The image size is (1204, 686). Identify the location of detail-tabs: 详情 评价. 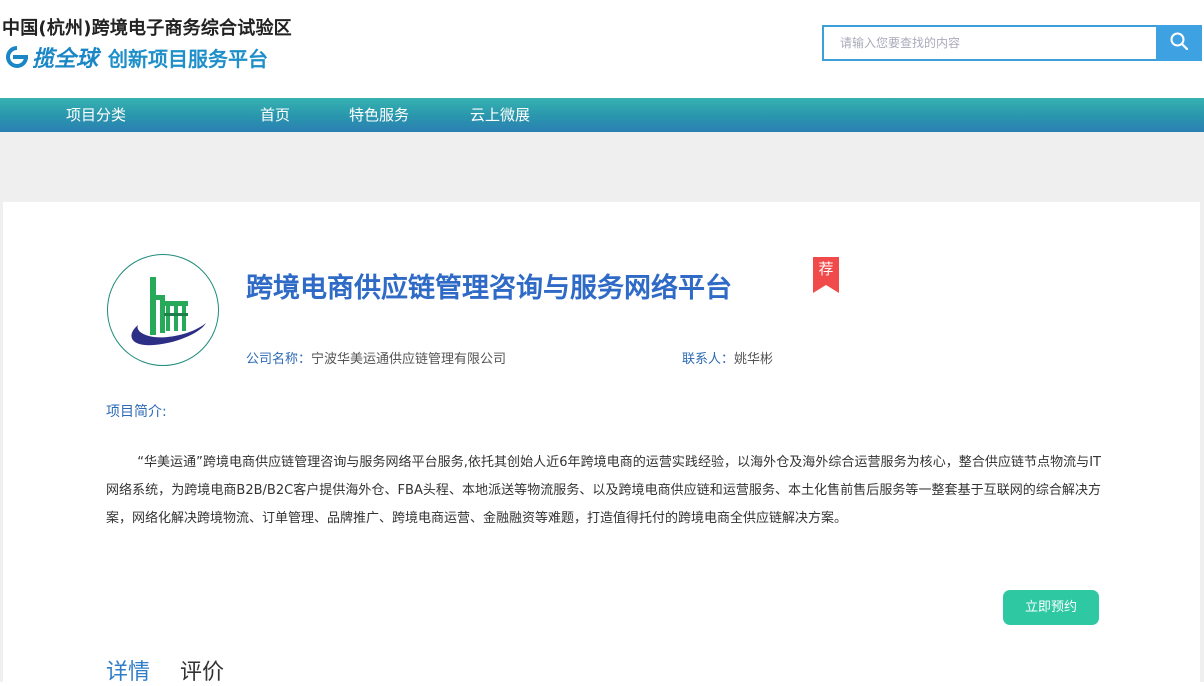
(180, 670).